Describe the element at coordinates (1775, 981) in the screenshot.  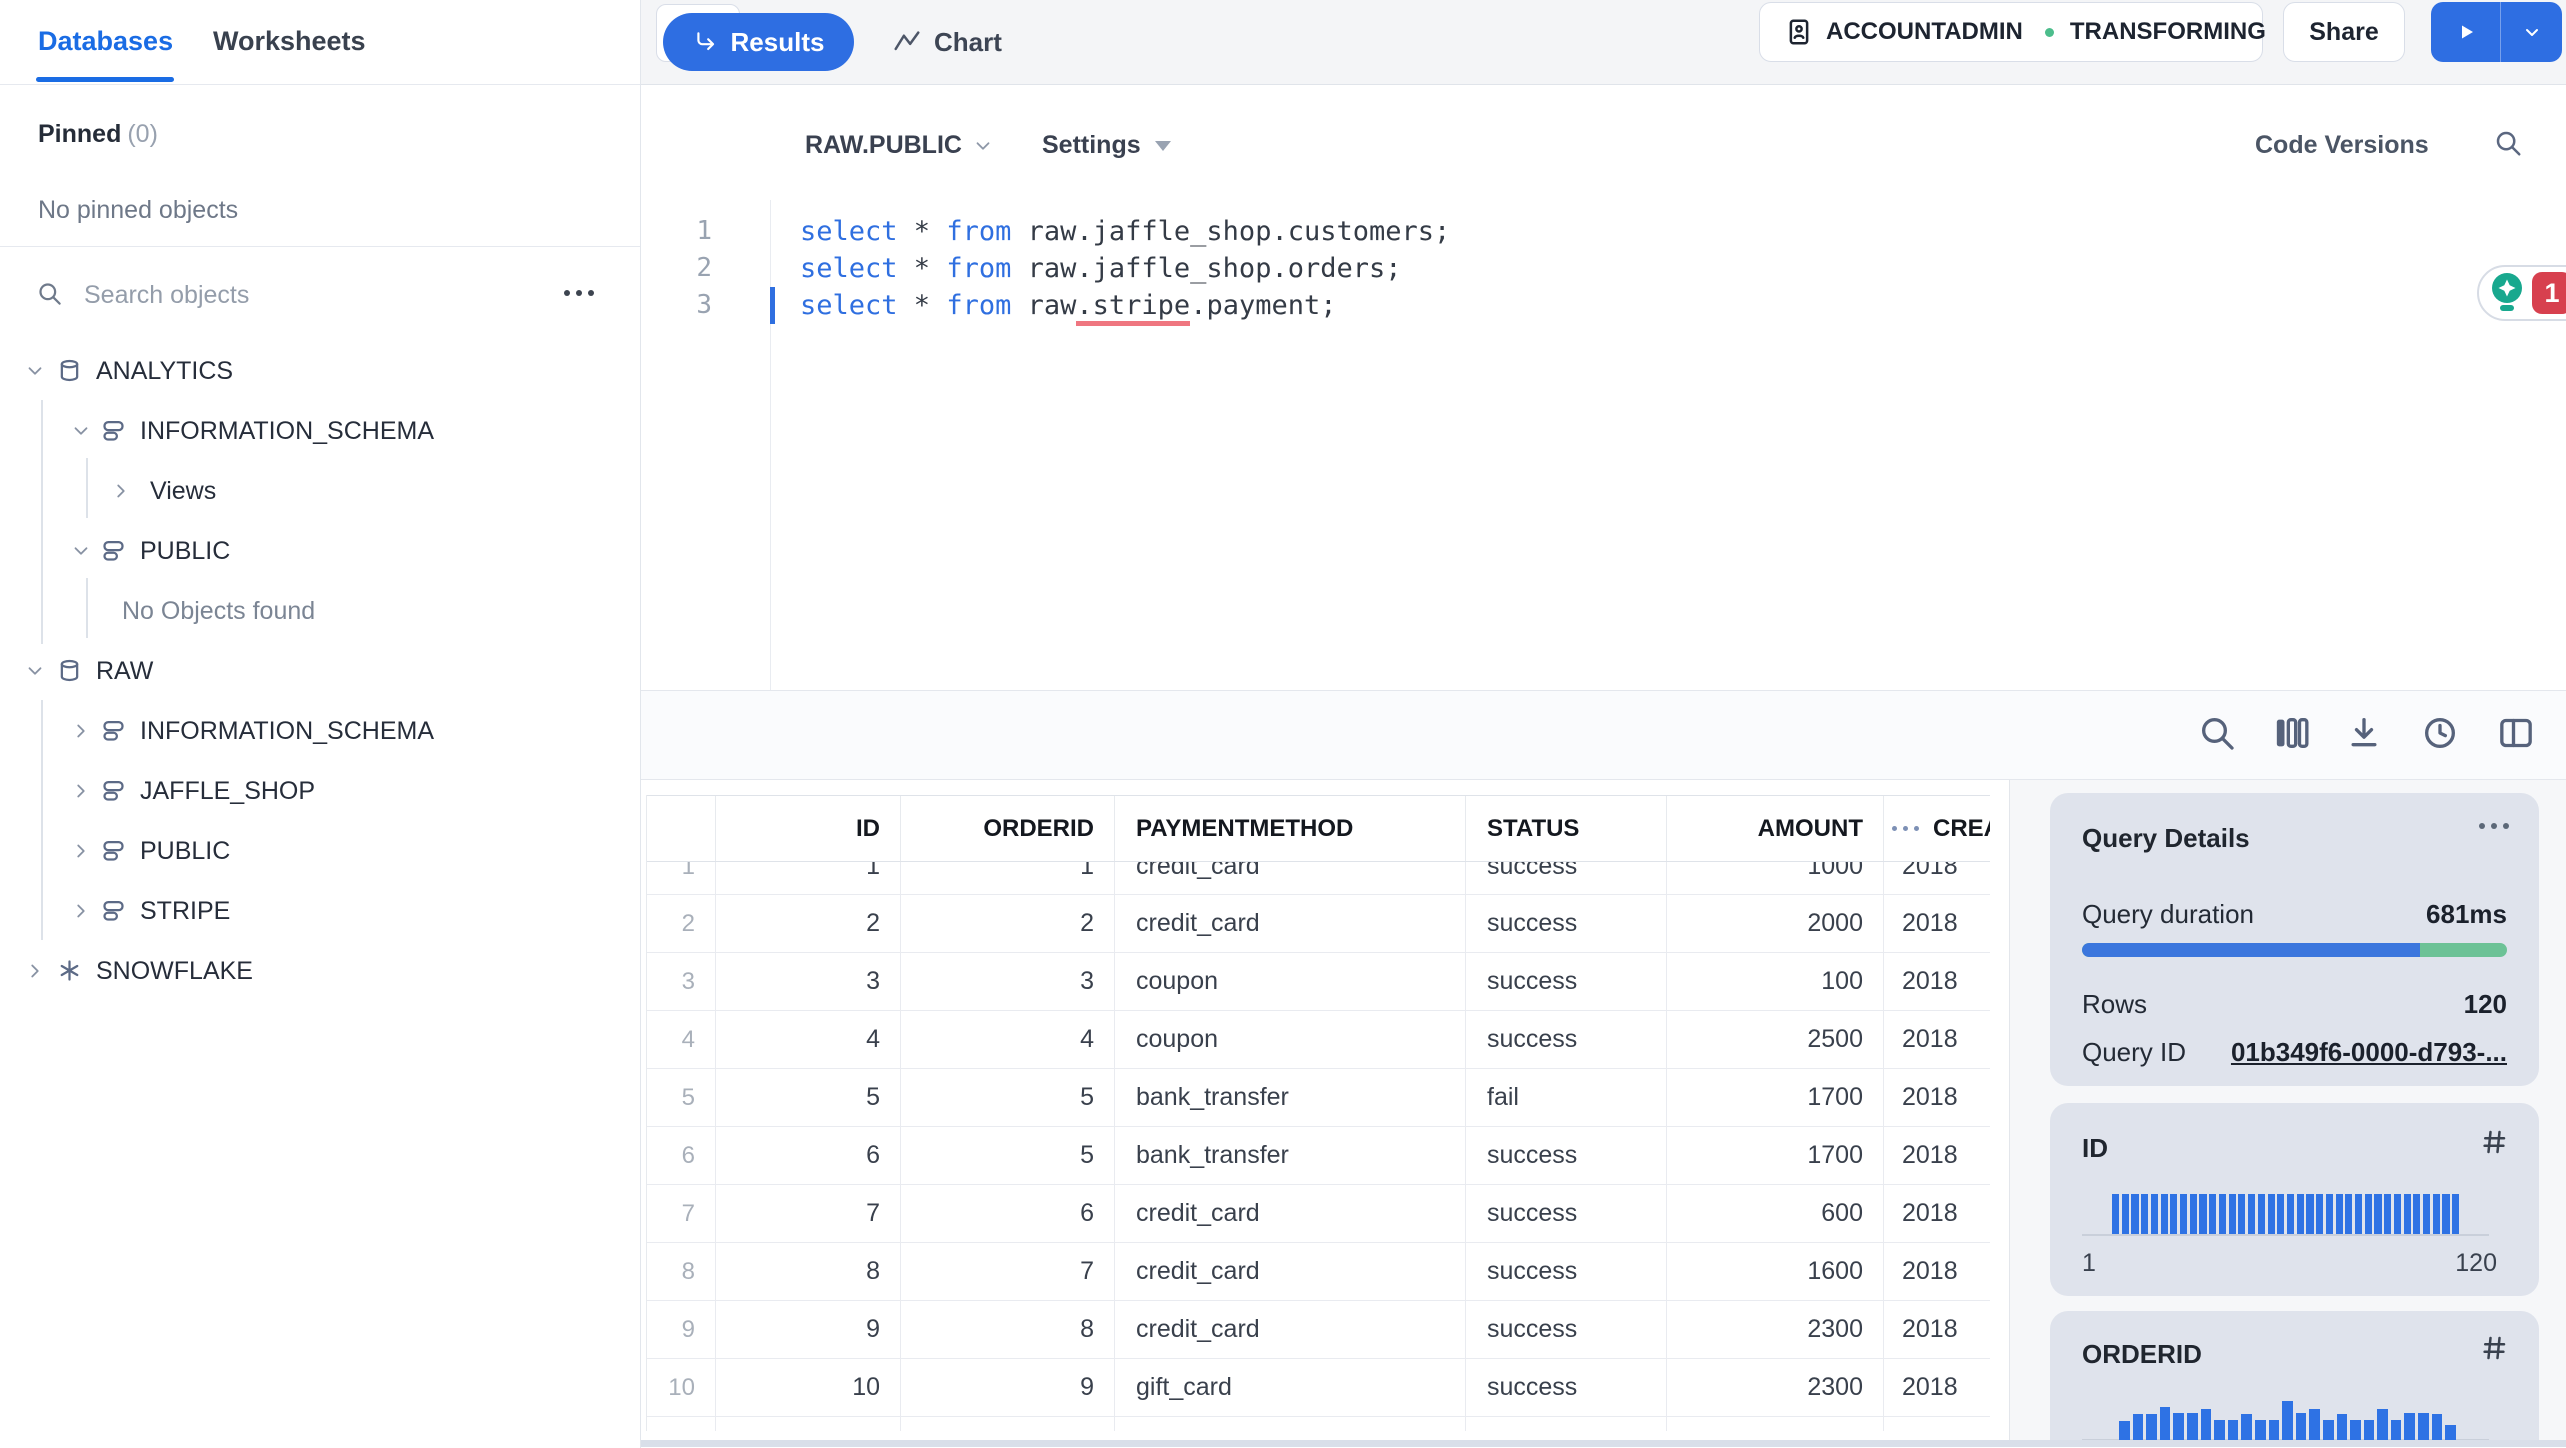
I see `cell-amount: 100` at that location.